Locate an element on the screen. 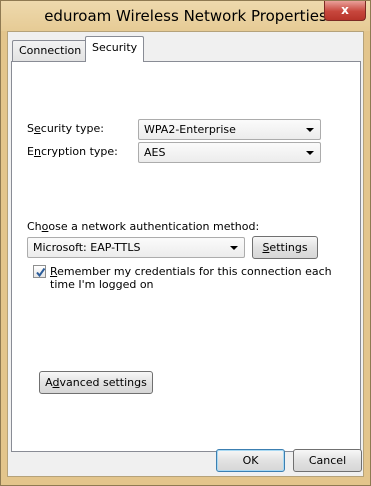 This screenshot has width=371, height=486. security-type-dropdown: WPA2-Enterprise is located at coordinates (229, 129).